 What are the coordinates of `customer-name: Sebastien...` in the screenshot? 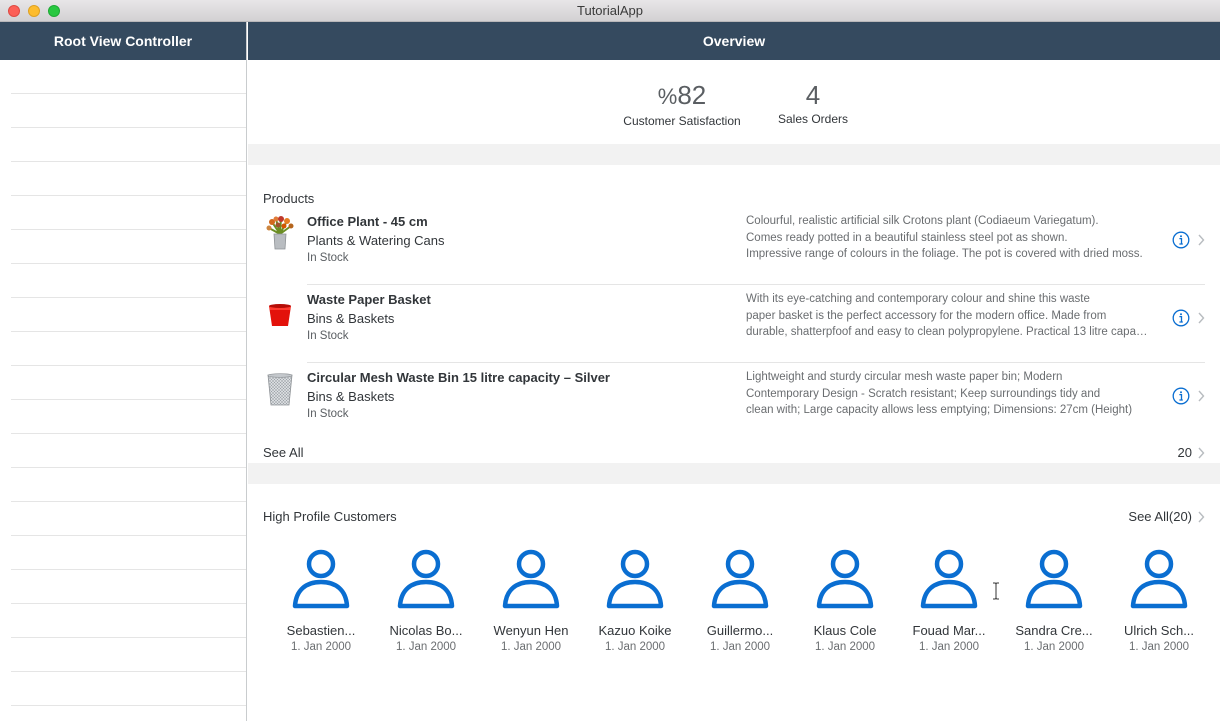 It's located at (321, 630).